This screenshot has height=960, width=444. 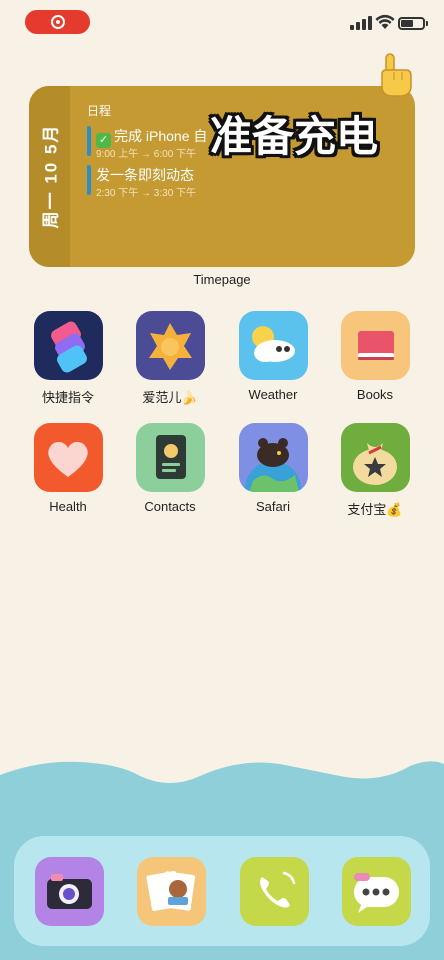 What do you see at coordinates (385, 21) in the screenshot?
I see `wifi-icon` at bounding box center [385, 21].